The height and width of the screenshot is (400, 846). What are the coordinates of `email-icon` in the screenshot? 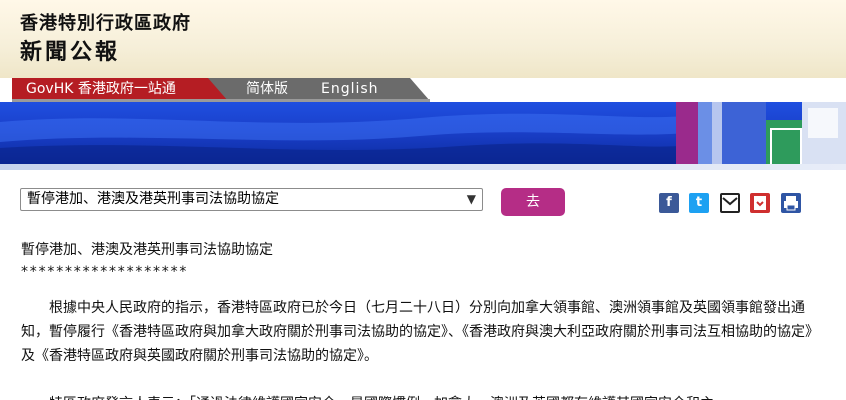 It's located at (730, 203).